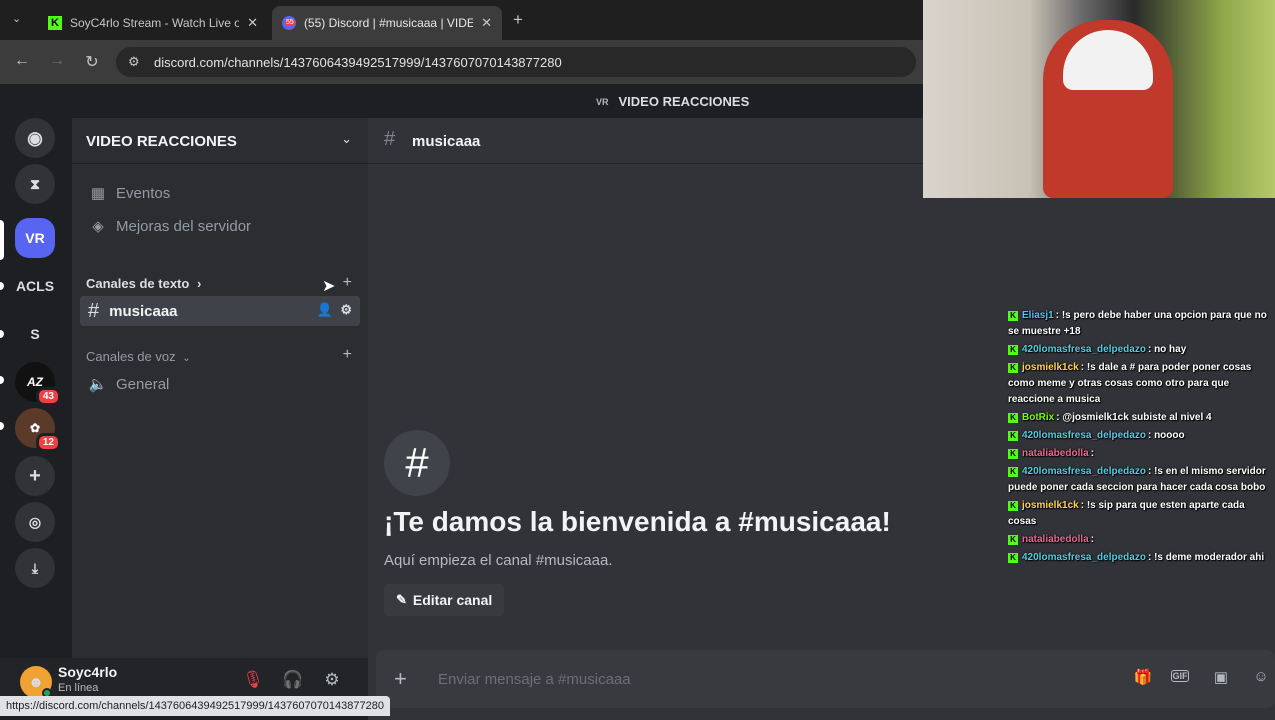  What do you see at coordinates (35, 138) in the screenshot?
I see `direct-messages-button: ◉` at bounding box center [35, 138].